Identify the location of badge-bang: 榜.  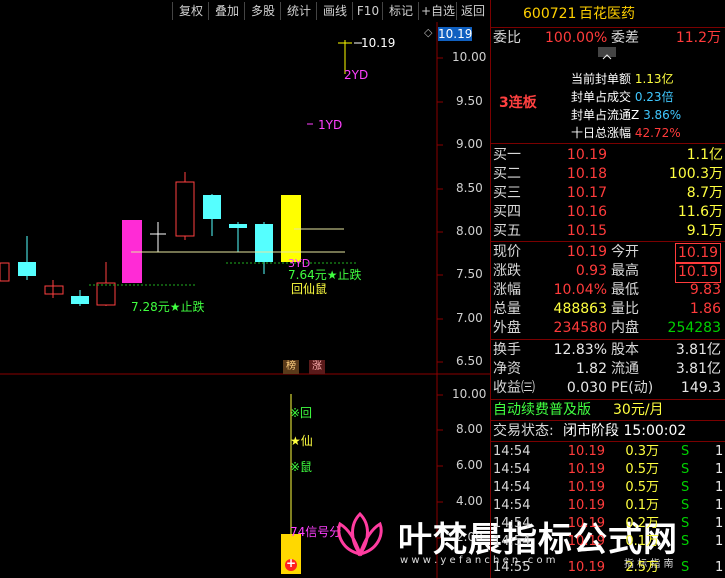
(291, 367).